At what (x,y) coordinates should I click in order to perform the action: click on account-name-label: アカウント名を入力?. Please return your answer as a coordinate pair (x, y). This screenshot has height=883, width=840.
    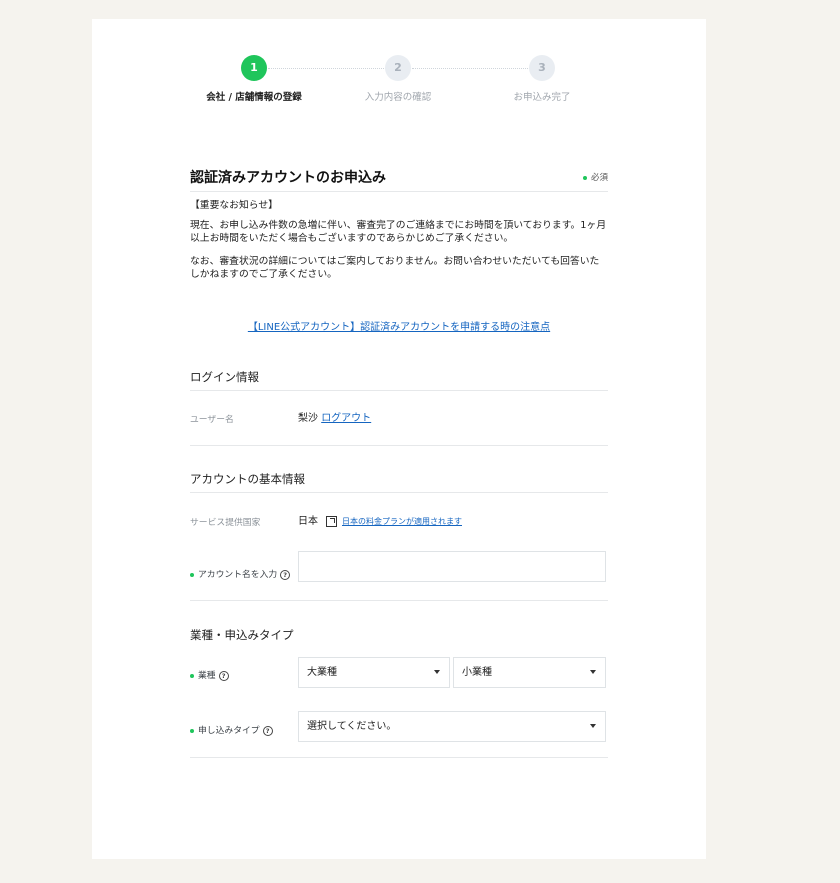
    Looking at the image, I should click on (240, 573).